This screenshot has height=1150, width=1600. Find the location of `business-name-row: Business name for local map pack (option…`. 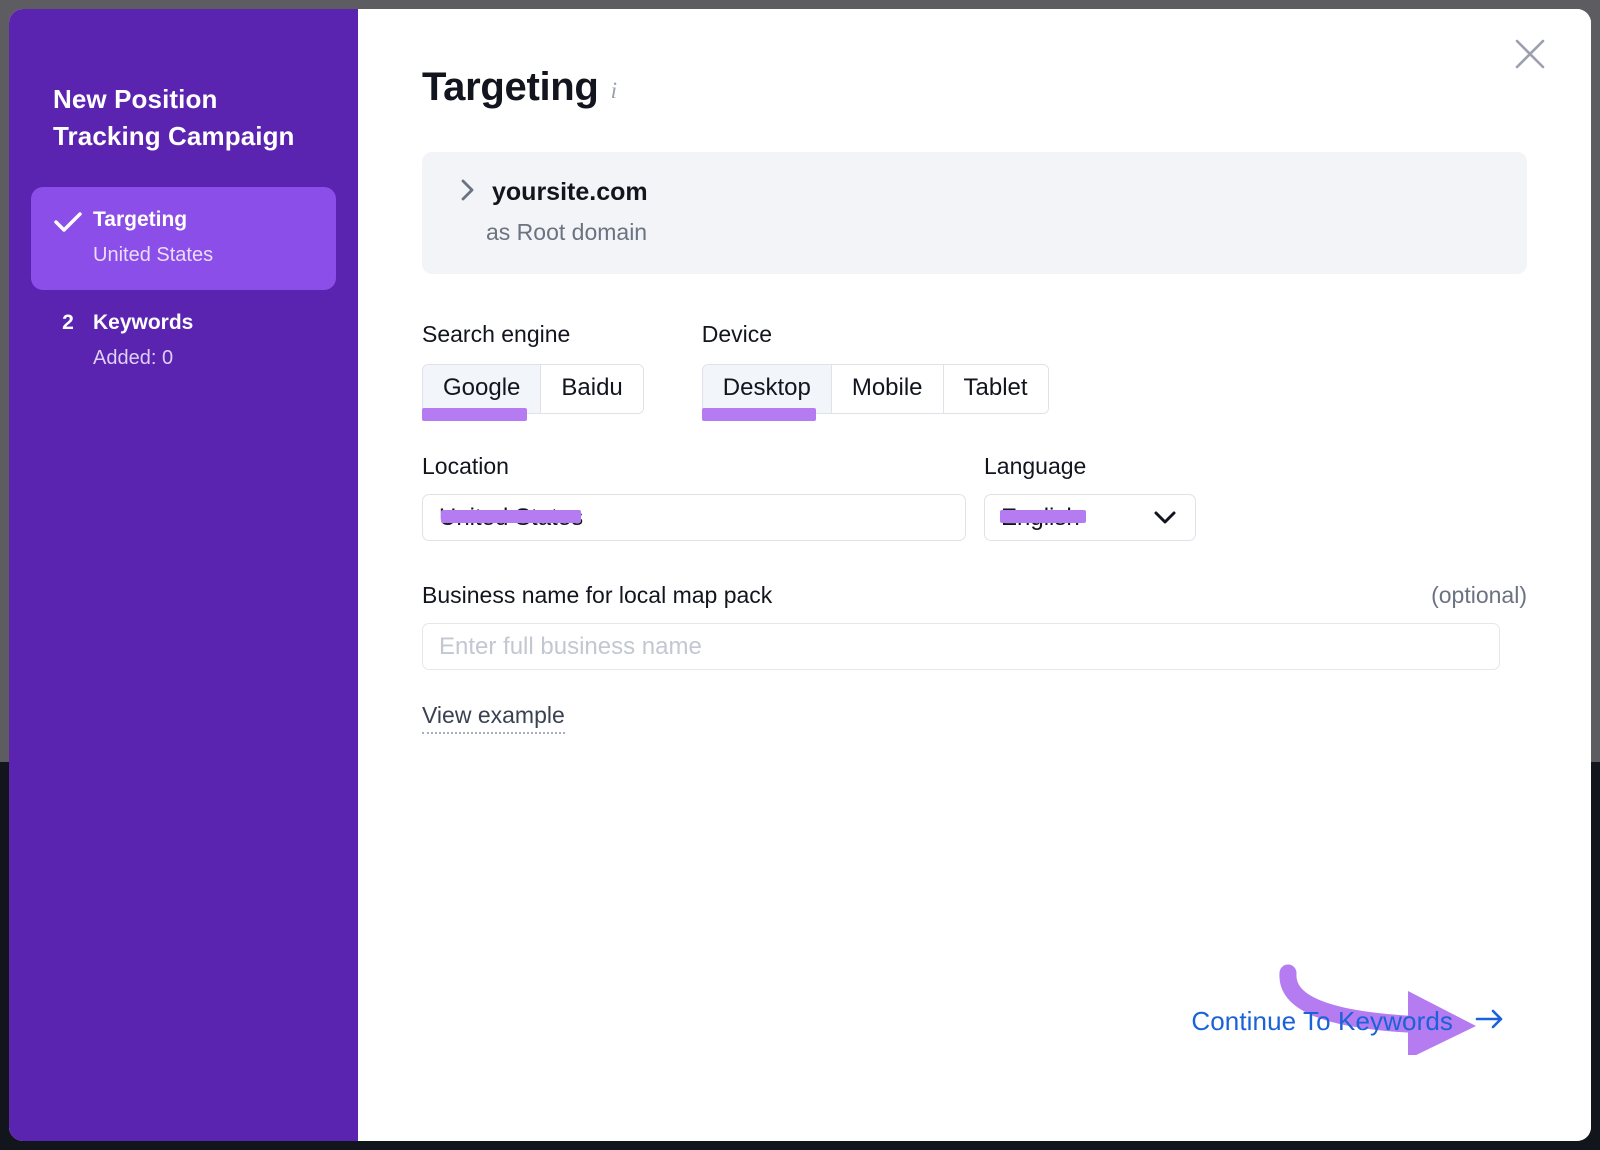

business-name-row: Business name for local map pack (option… is located at coordinates (974, 575).